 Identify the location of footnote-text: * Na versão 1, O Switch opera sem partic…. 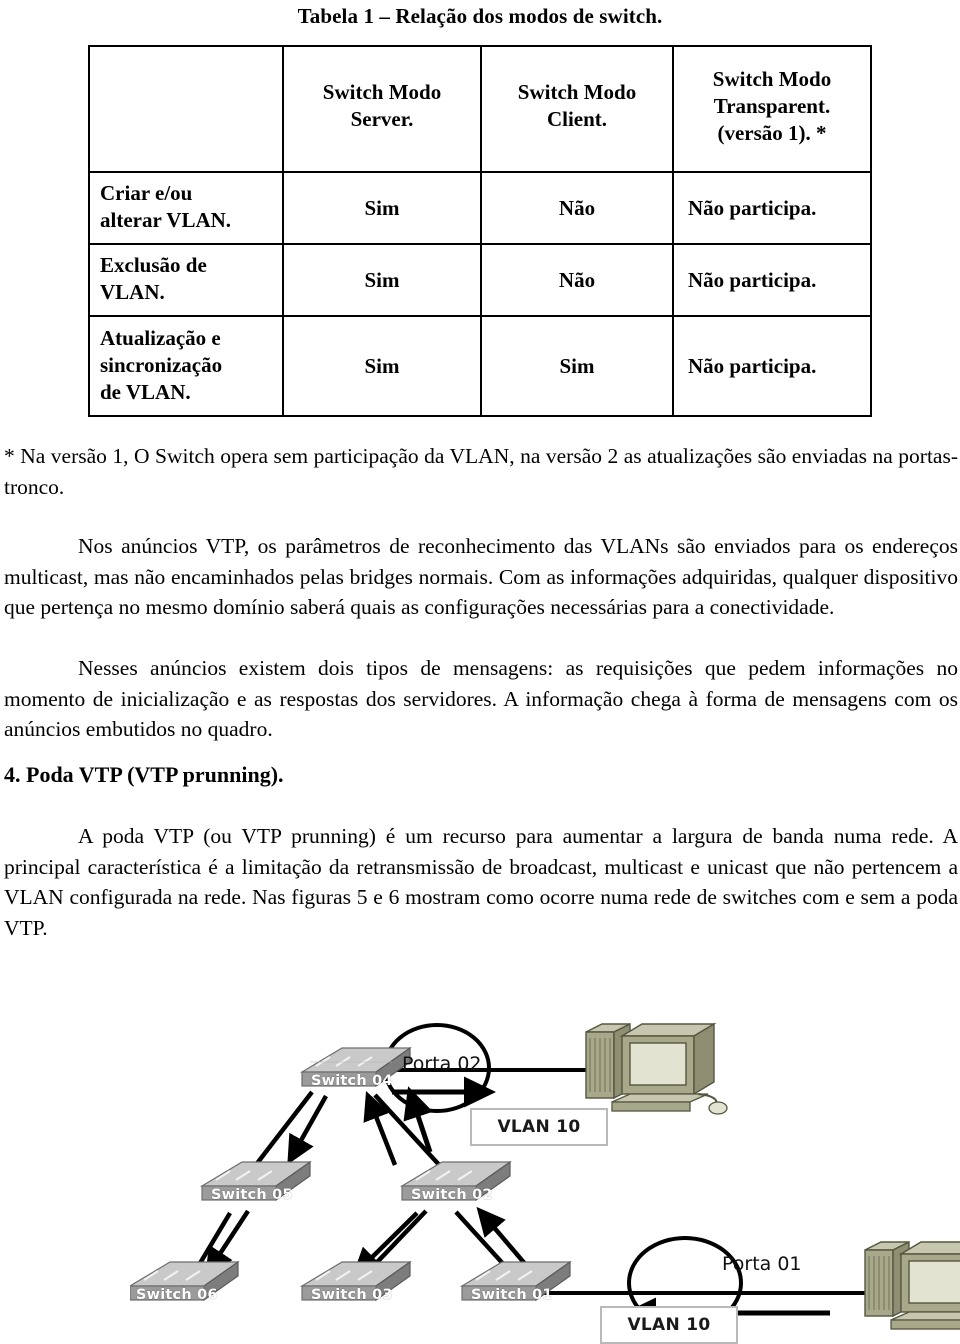
(481, 471).